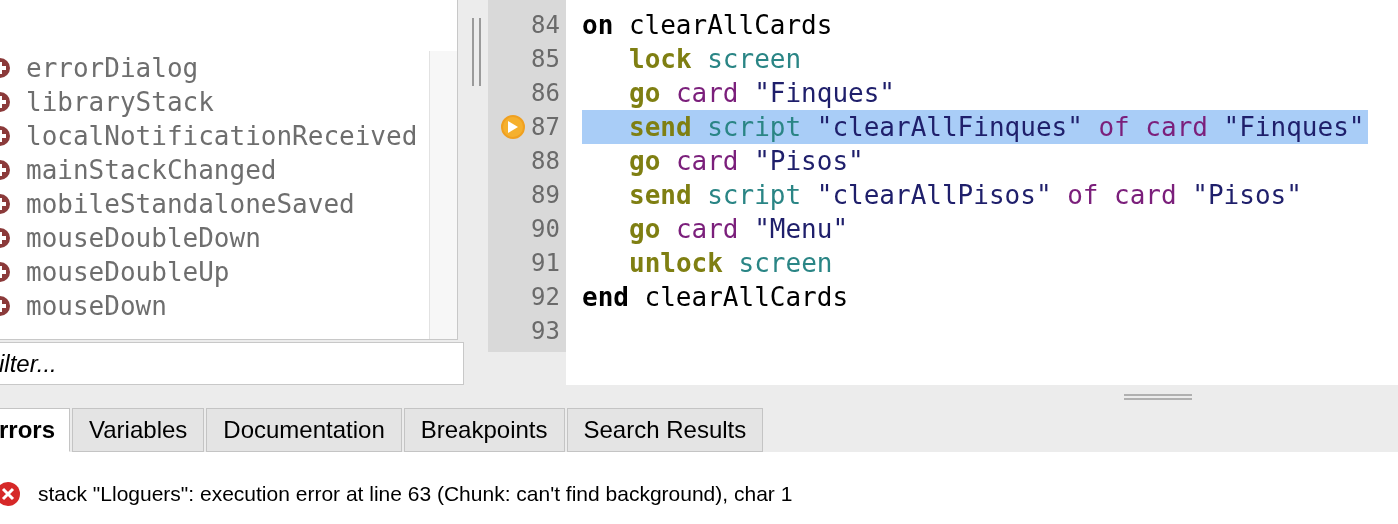 The image size is (1398, 524). Describe the element at coordinates (120, 102) in the screenshot. I see `handler-item: libraryStack` at that location.